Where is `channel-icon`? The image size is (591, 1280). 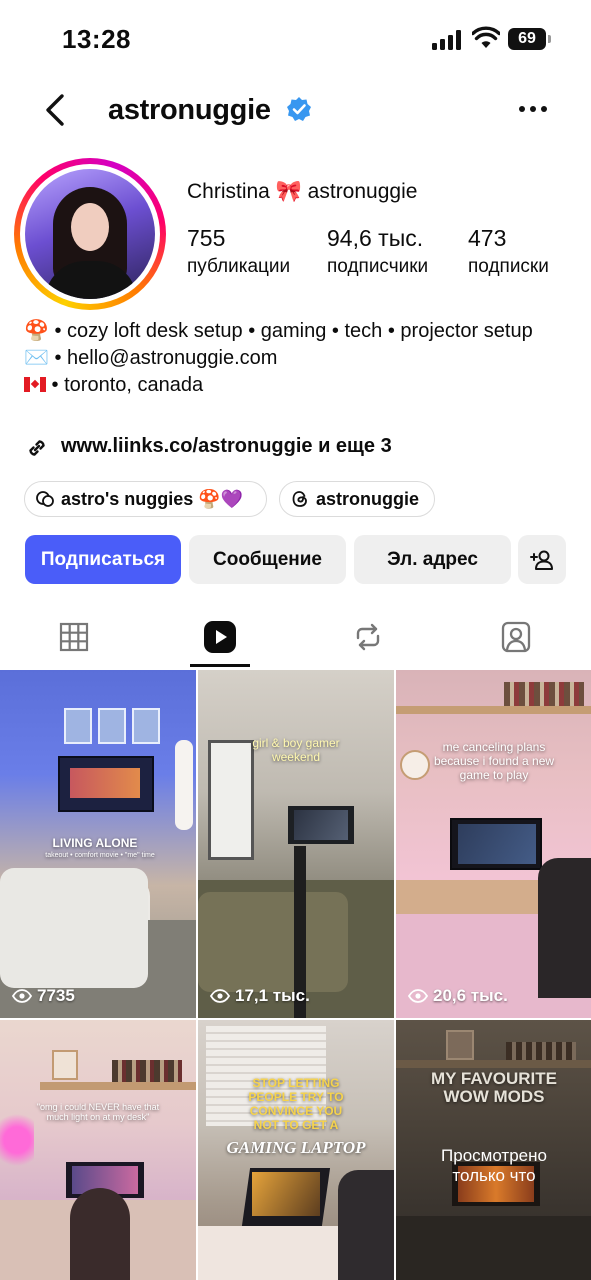 channel-icon is located at coordinates (45, 499).